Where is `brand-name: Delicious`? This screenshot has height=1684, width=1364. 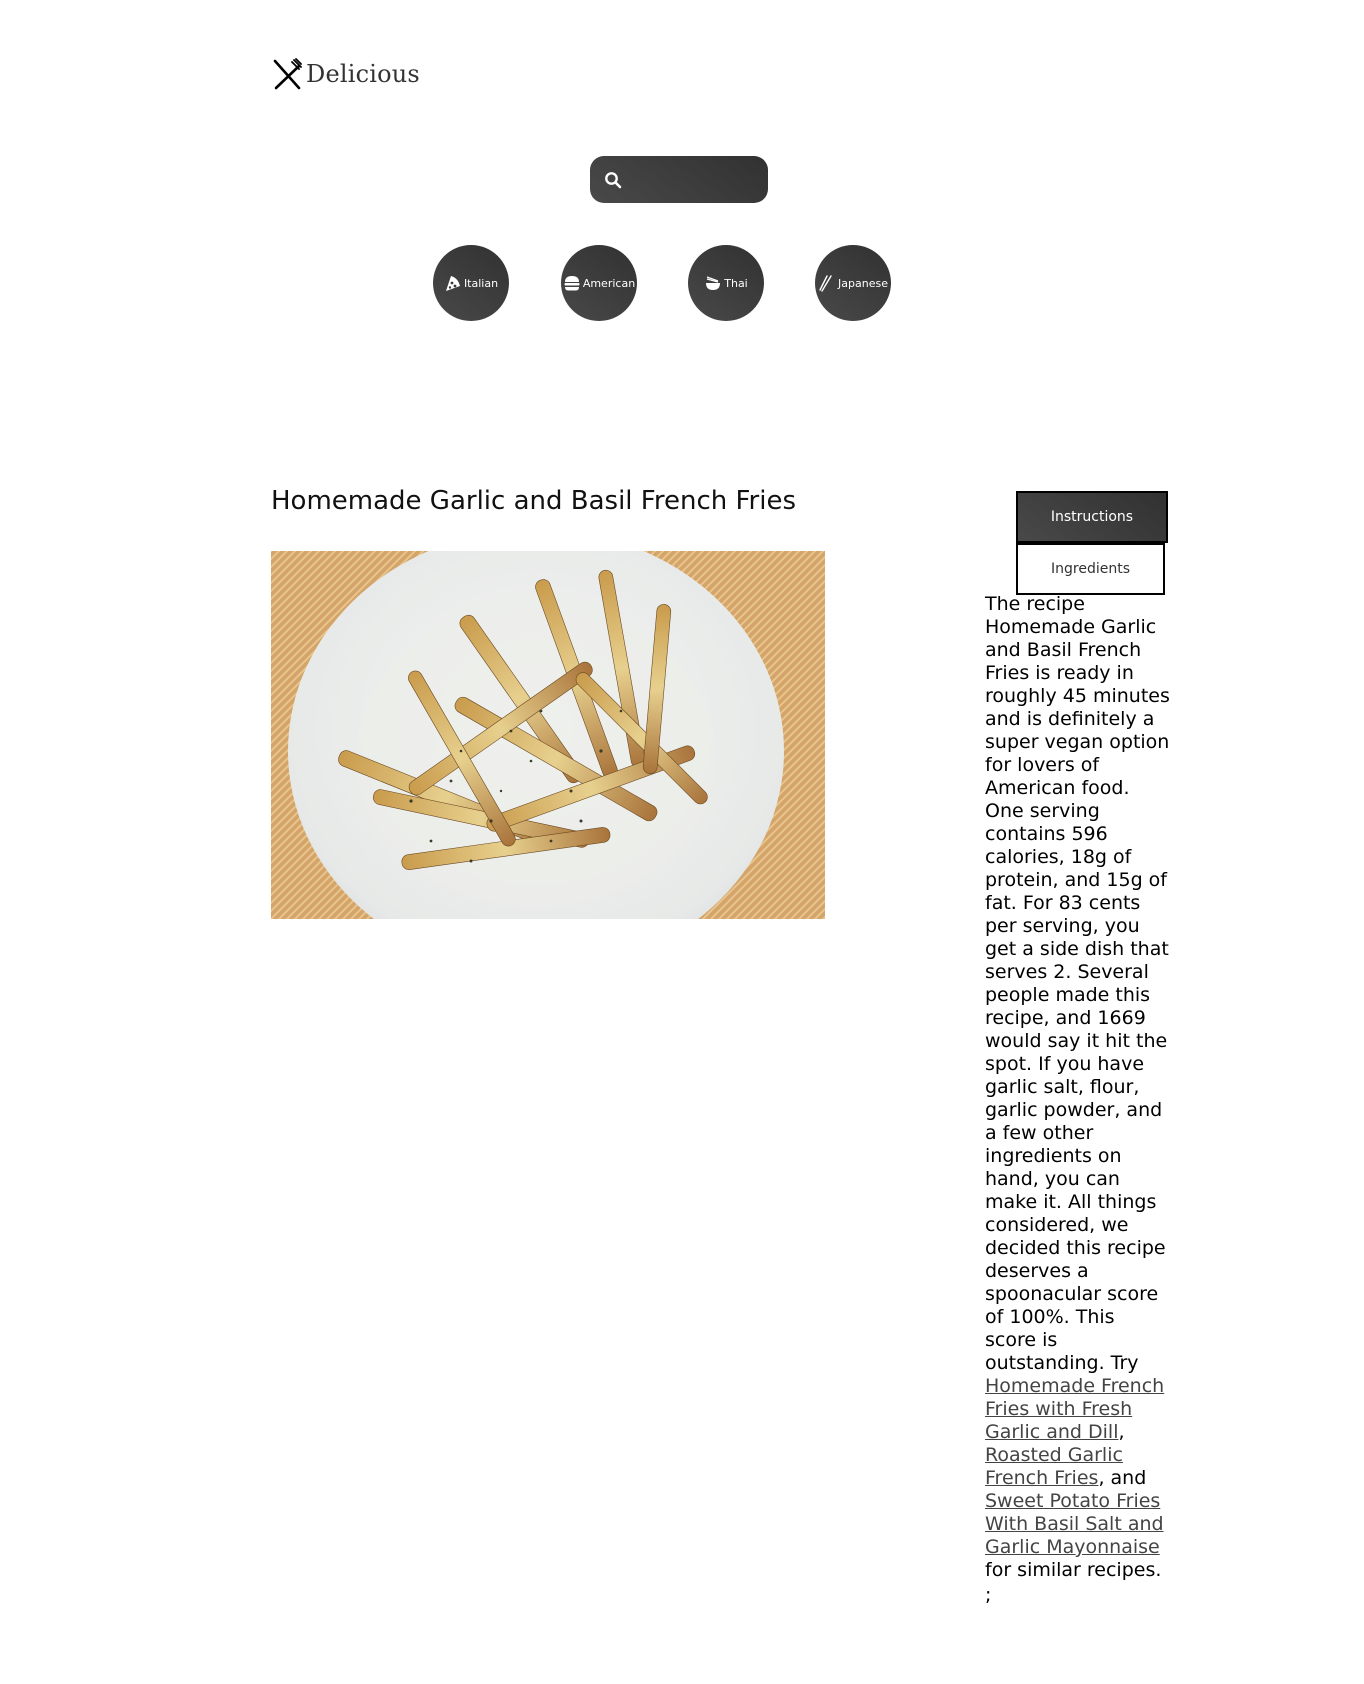
brand-name: Delicious is located at coordinates (363, 74).